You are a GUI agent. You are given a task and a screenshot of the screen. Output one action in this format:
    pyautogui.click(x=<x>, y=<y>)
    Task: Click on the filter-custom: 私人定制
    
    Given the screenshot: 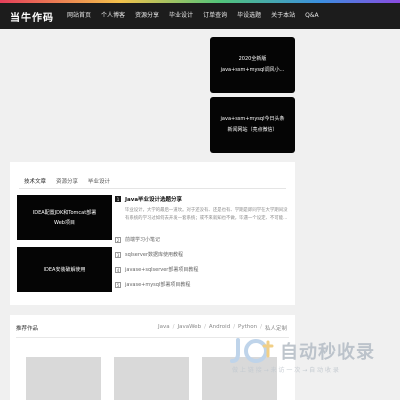 What is the action you would take?
    pyautogui.click(x=276, y=328)
    